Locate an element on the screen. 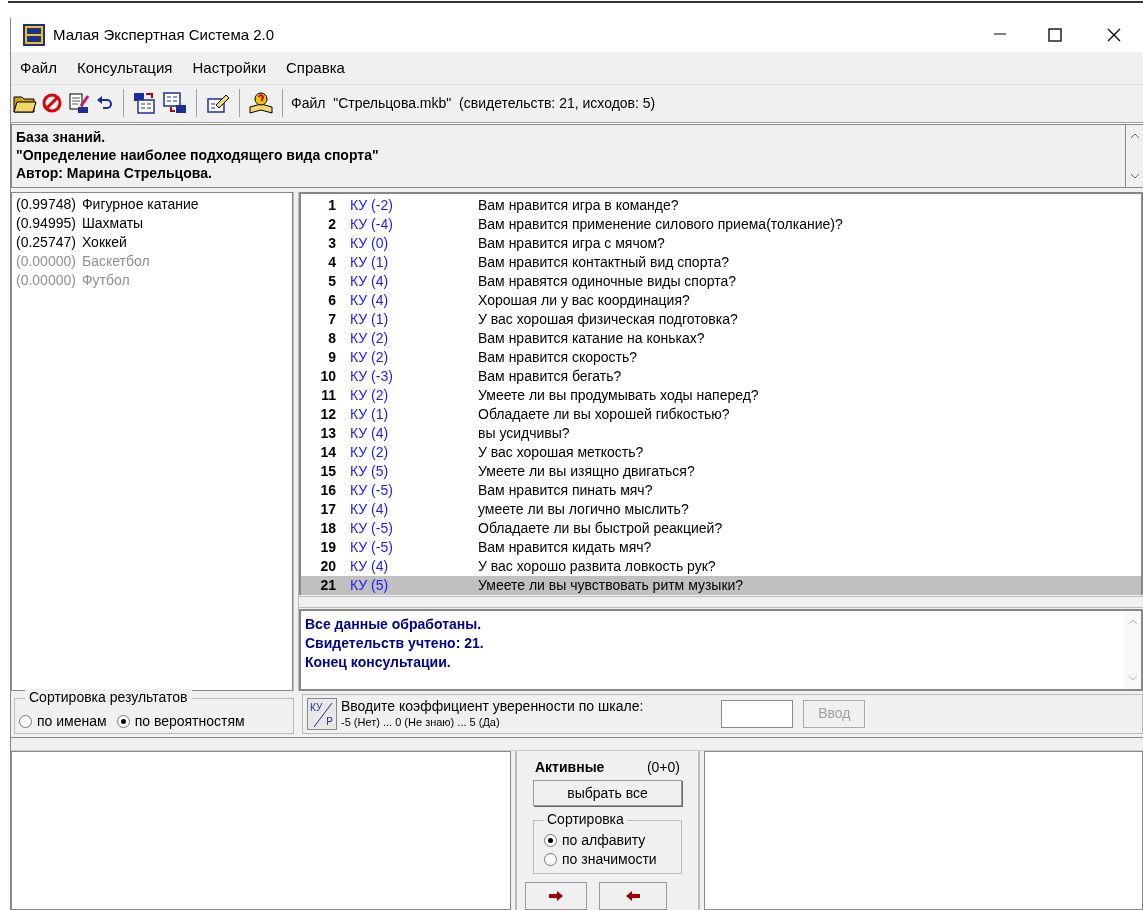 This screenshot has width=1143, height=910. question-row: 5 КУ (4) Вам нравятся одиночные виды спорта? is located at coordinates (721, 281).